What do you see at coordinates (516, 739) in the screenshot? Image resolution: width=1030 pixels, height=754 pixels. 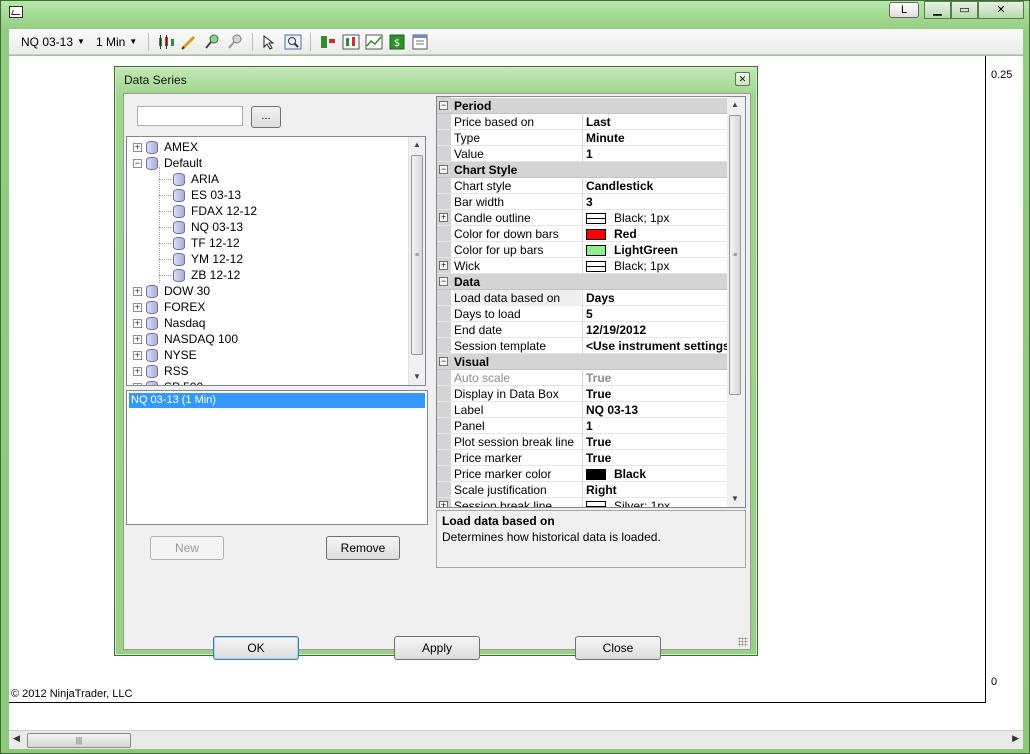 I see `horizontal-scrollbar: ◀ ||| ▶` at bounding box center [516, 739].